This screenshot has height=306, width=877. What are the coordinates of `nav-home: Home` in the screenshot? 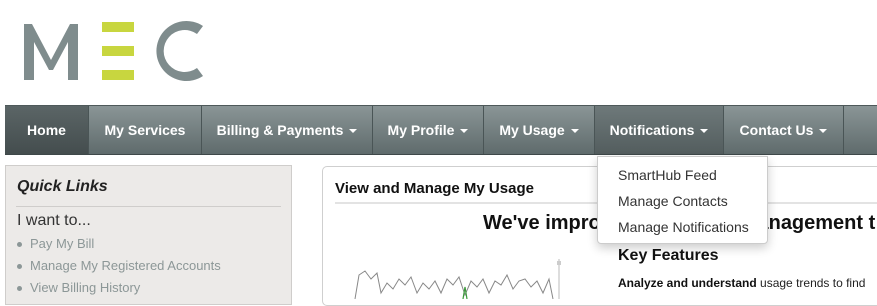 It's located at (47, 130).